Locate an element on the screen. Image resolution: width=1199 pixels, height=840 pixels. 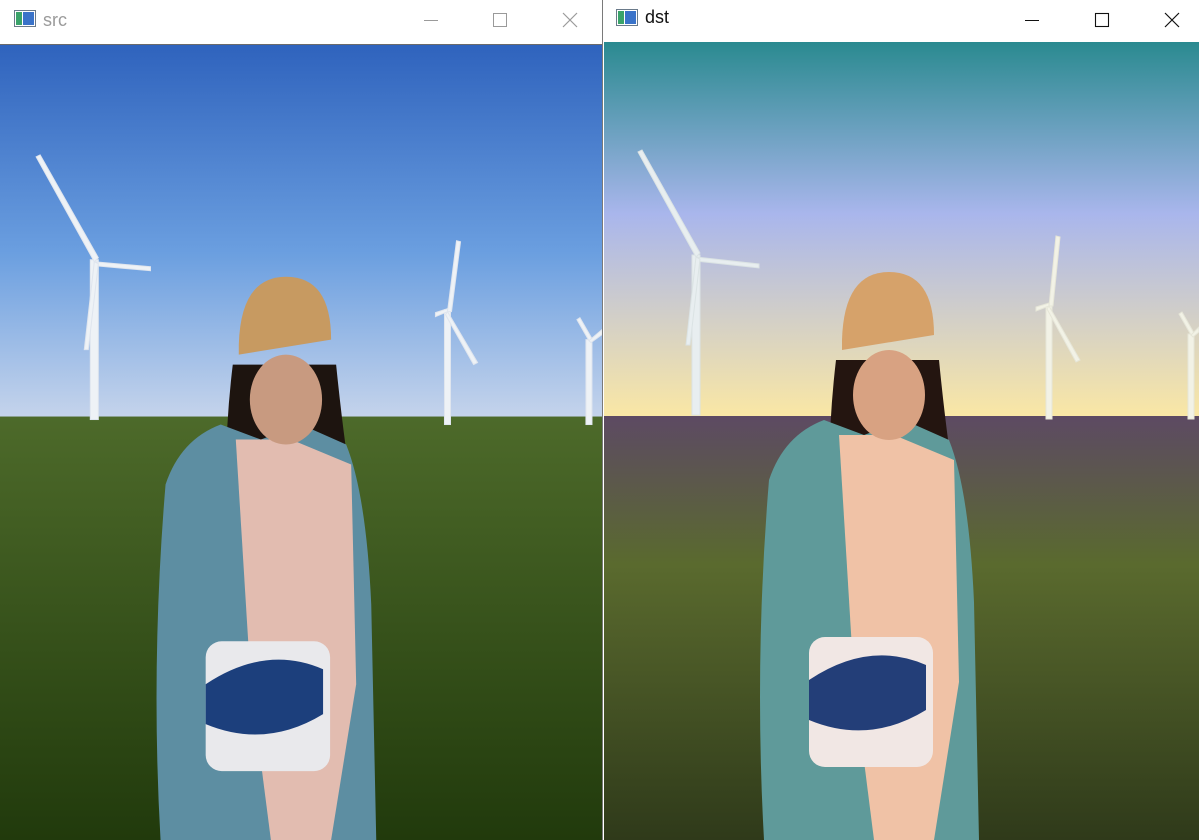
dst-titlebar: dst is located at coordinates (901, 21).